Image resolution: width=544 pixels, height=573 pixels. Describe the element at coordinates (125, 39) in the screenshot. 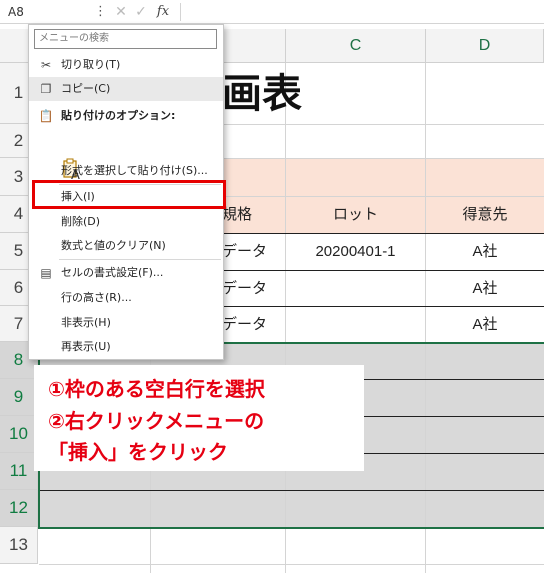

I see `menu-search-input: メニューの検索` at that location.